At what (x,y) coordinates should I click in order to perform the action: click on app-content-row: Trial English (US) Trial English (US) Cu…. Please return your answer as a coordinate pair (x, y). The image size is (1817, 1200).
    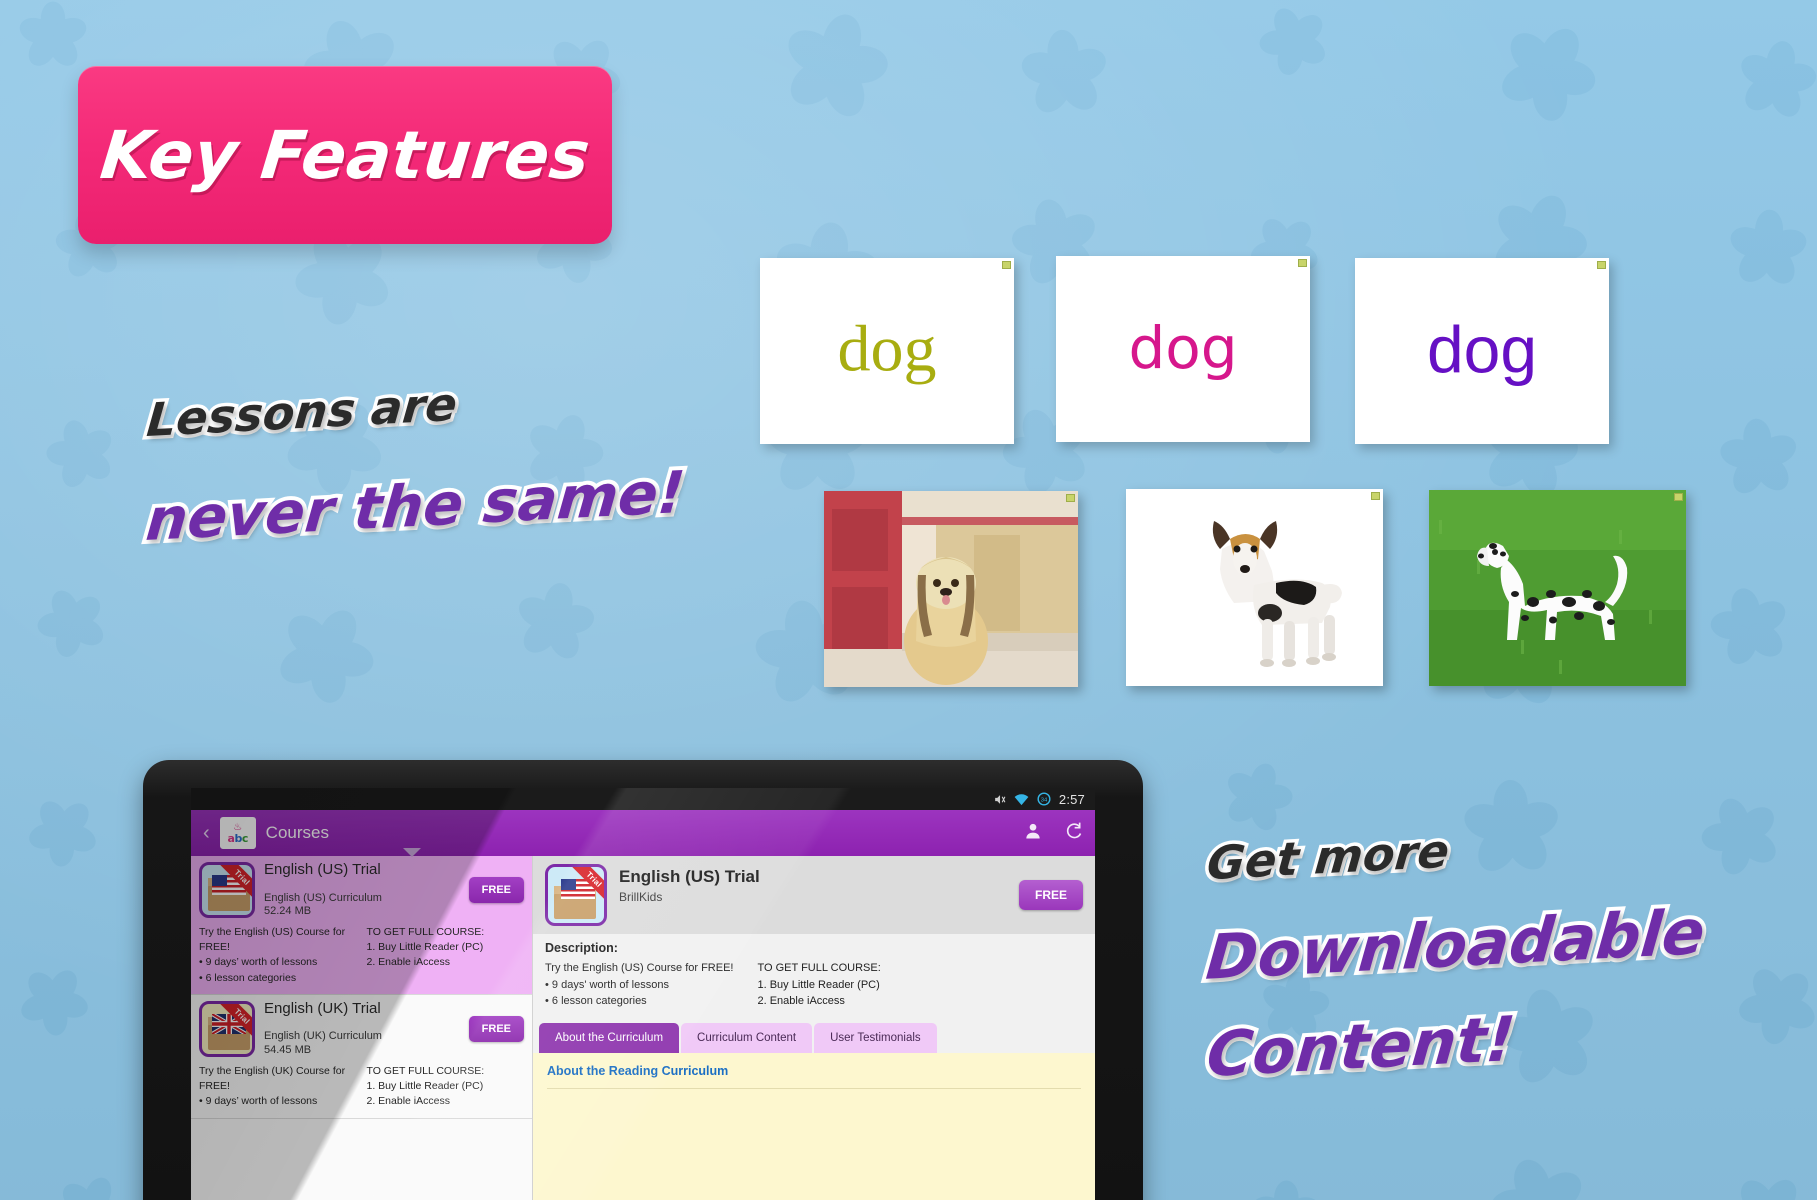
    Looking at the image, I should click on (643, 1028).